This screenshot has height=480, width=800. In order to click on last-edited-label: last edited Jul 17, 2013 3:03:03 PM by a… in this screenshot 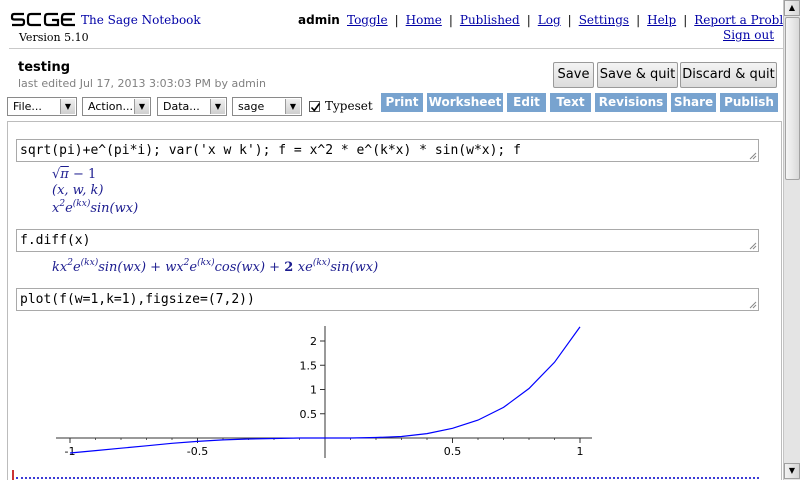, I will do `click(142, 83)`.